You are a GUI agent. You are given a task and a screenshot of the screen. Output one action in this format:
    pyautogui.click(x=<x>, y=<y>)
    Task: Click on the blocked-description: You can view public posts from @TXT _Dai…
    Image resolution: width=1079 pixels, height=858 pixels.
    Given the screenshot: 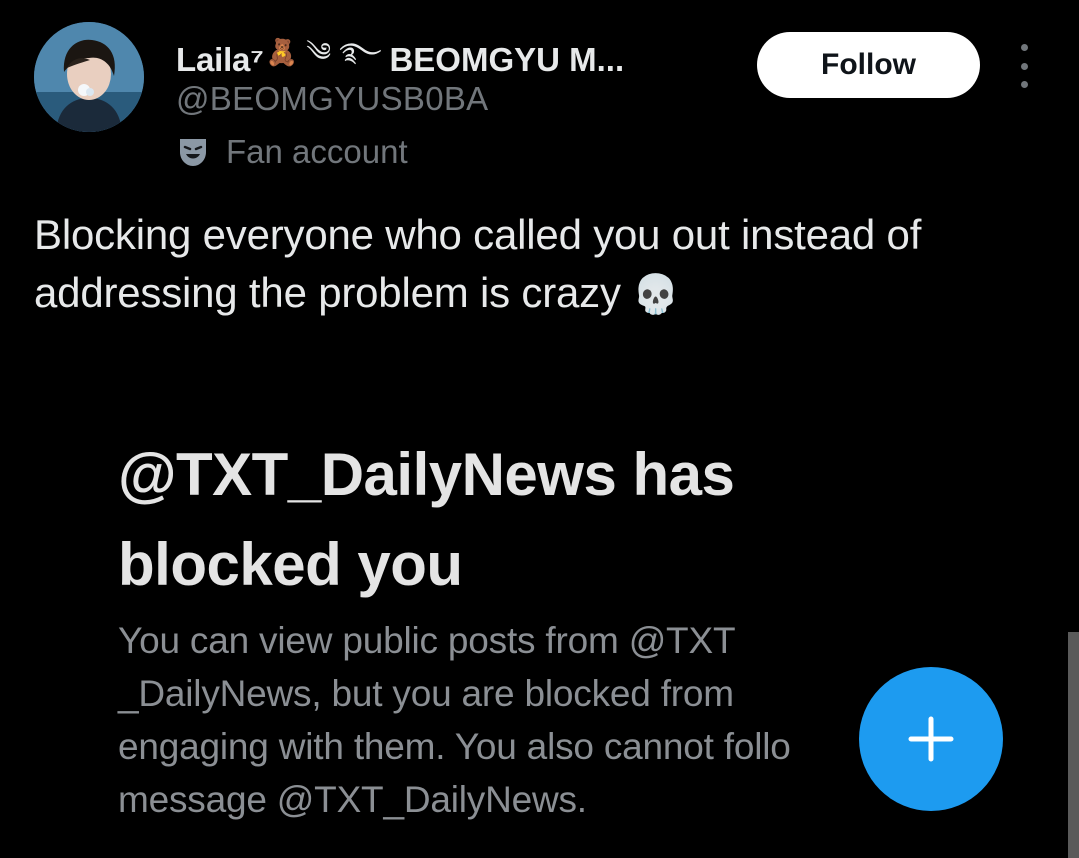 What is the action you would take?
    pyautogui.click(x=454, y=720)
    